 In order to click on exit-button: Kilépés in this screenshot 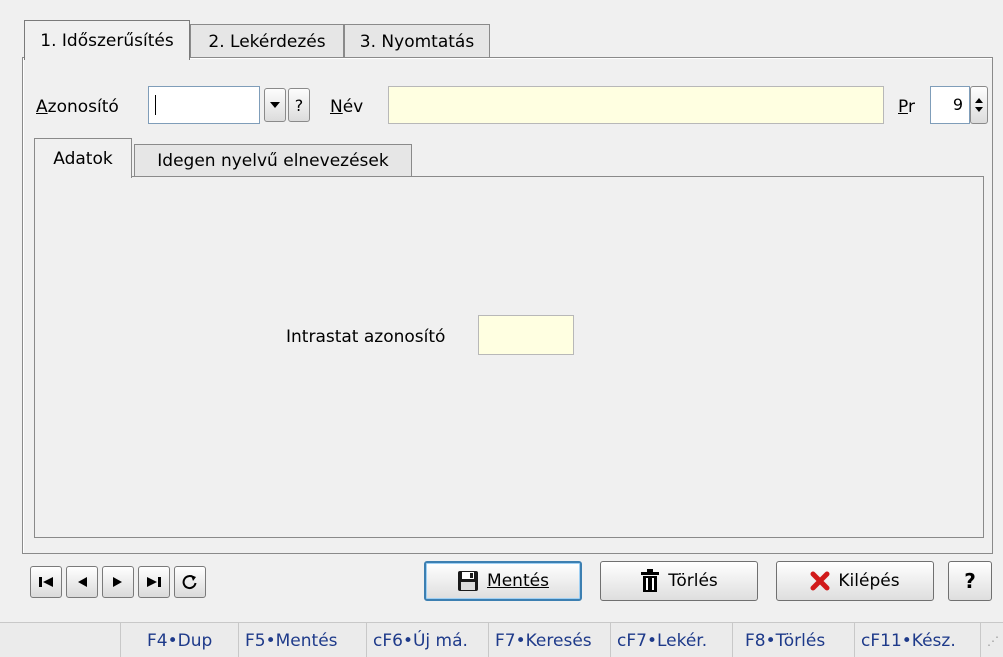, I will do `click(855, 581)`.